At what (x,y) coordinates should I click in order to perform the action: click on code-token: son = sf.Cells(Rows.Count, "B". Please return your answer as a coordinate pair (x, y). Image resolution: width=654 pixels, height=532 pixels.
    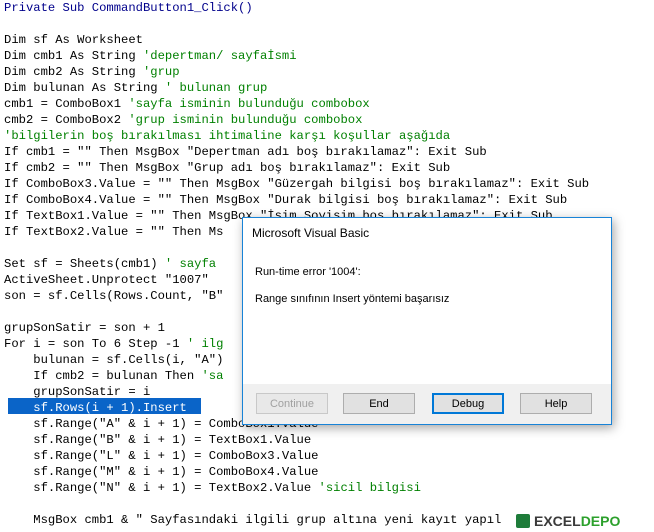
    Looking at the image, I should click on (114, 296).